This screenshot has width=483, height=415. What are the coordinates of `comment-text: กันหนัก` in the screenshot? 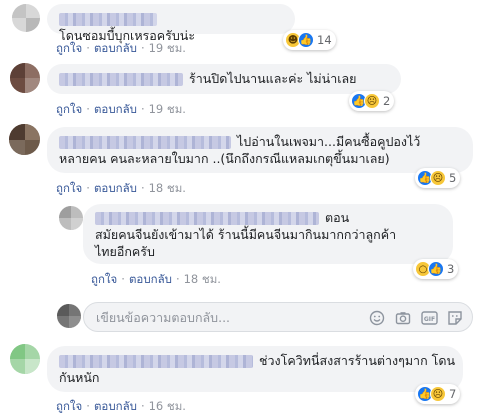 It's located at (79, 377).